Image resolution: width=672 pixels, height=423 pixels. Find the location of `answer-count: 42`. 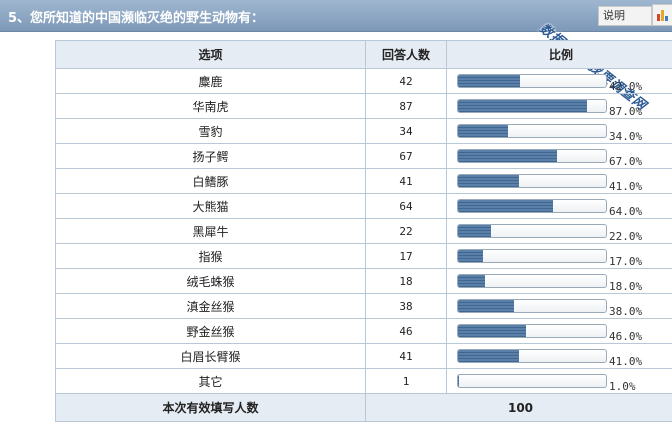

answer-count: 42 is located at coordinates (406, 81).